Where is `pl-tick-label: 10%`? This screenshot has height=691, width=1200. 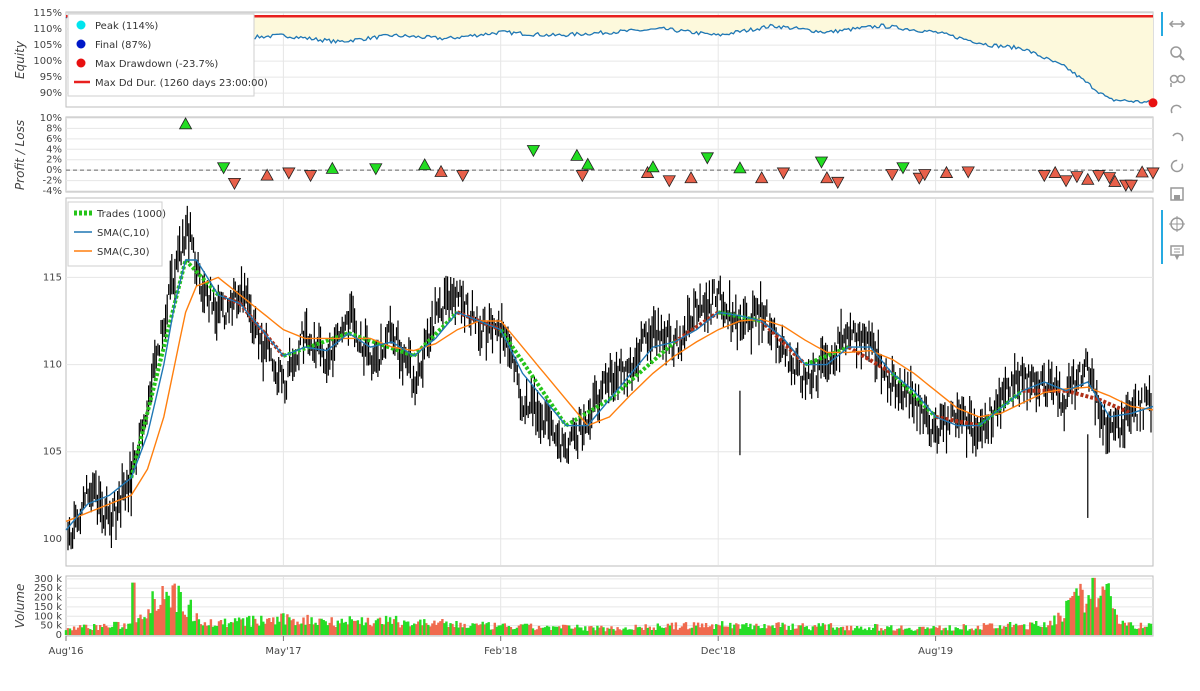
pl-tick-label: 10% is located at coordinates (51, 118).